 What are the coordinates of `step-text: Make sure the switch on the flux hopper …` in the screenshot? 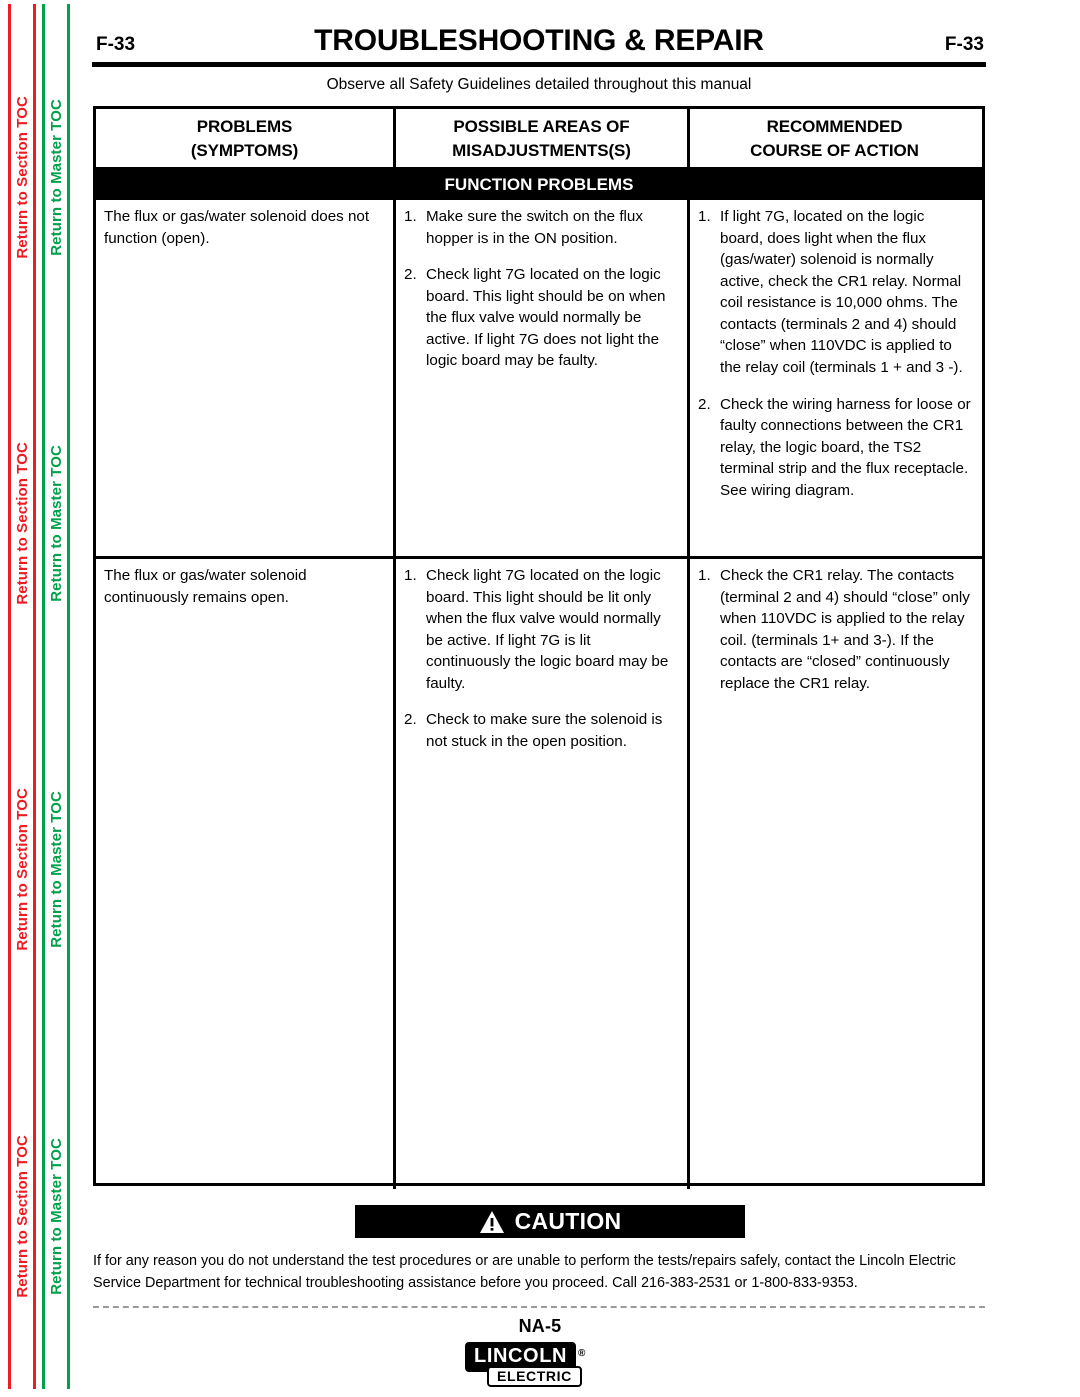 It's located at (534, 227).